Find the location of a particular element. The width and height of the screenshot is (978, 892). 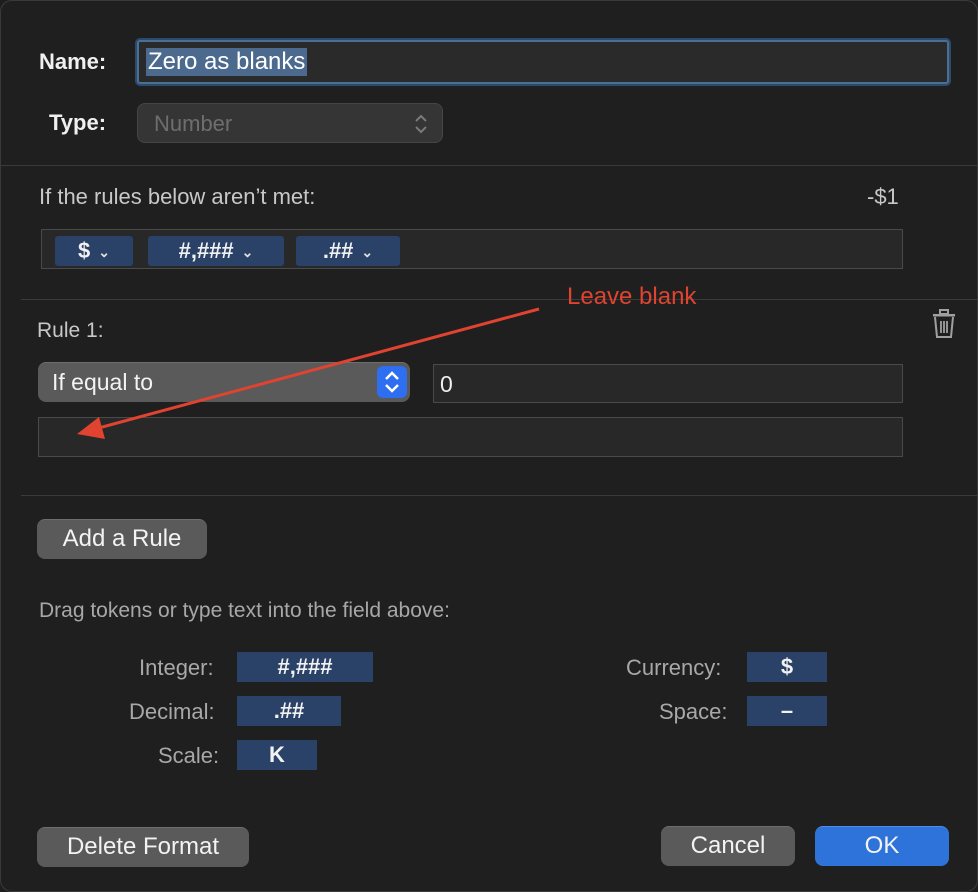

type-value: Number is located at coordinates (193, 123).